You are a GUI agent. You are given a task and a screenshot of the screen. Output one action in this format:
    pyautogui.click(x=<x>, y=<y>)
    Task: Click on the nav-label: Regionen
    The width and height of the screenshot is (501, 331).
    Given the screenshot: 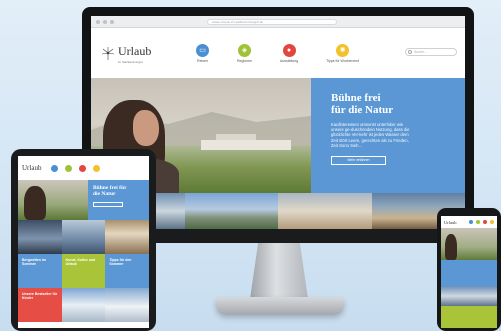 What is the action you would take?
    pyautogui.click(x=244, y=60)
    